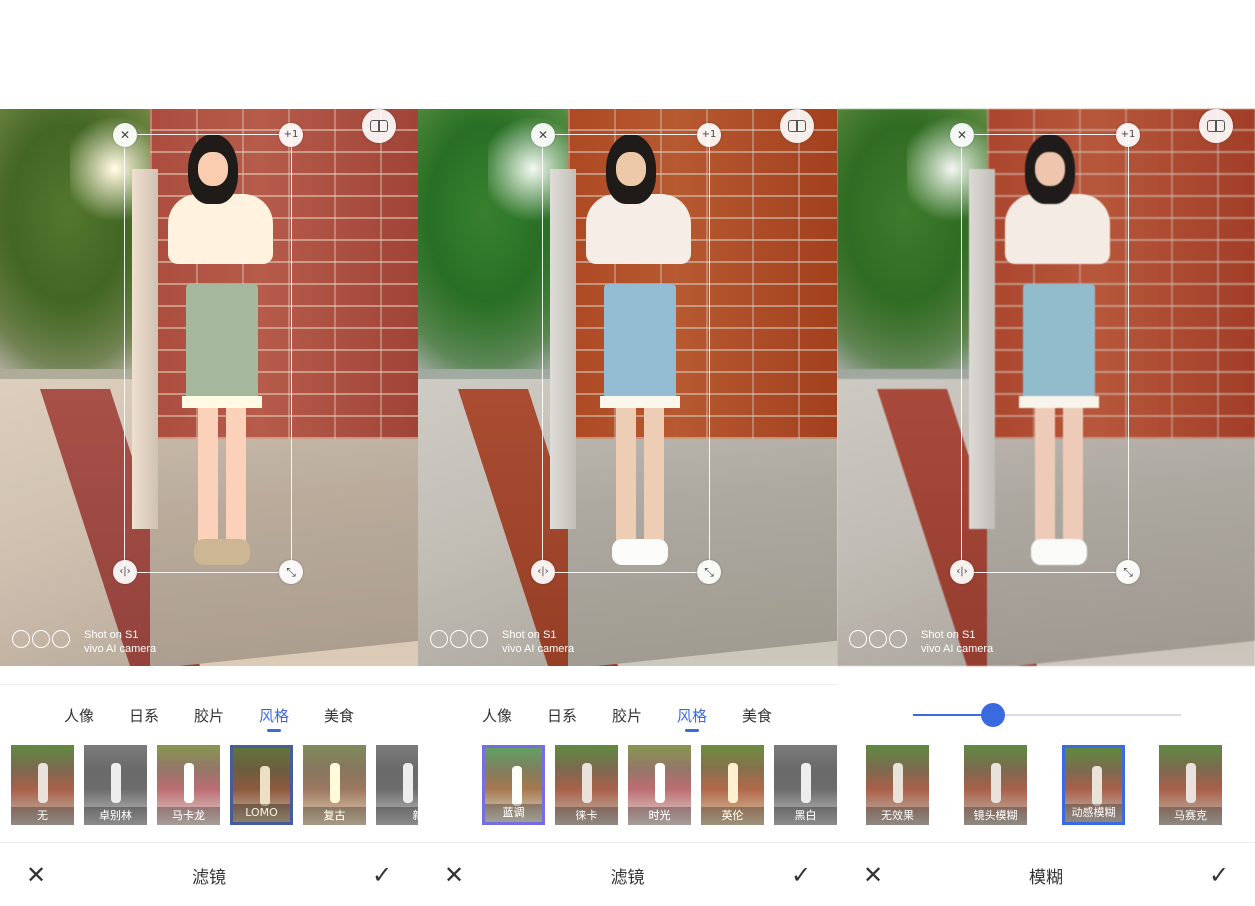  What do you see at coordinates (261, 785) in the screenshot?
I see `filter-thumb-lomo: LOMO` at bounding box center [261, 785].